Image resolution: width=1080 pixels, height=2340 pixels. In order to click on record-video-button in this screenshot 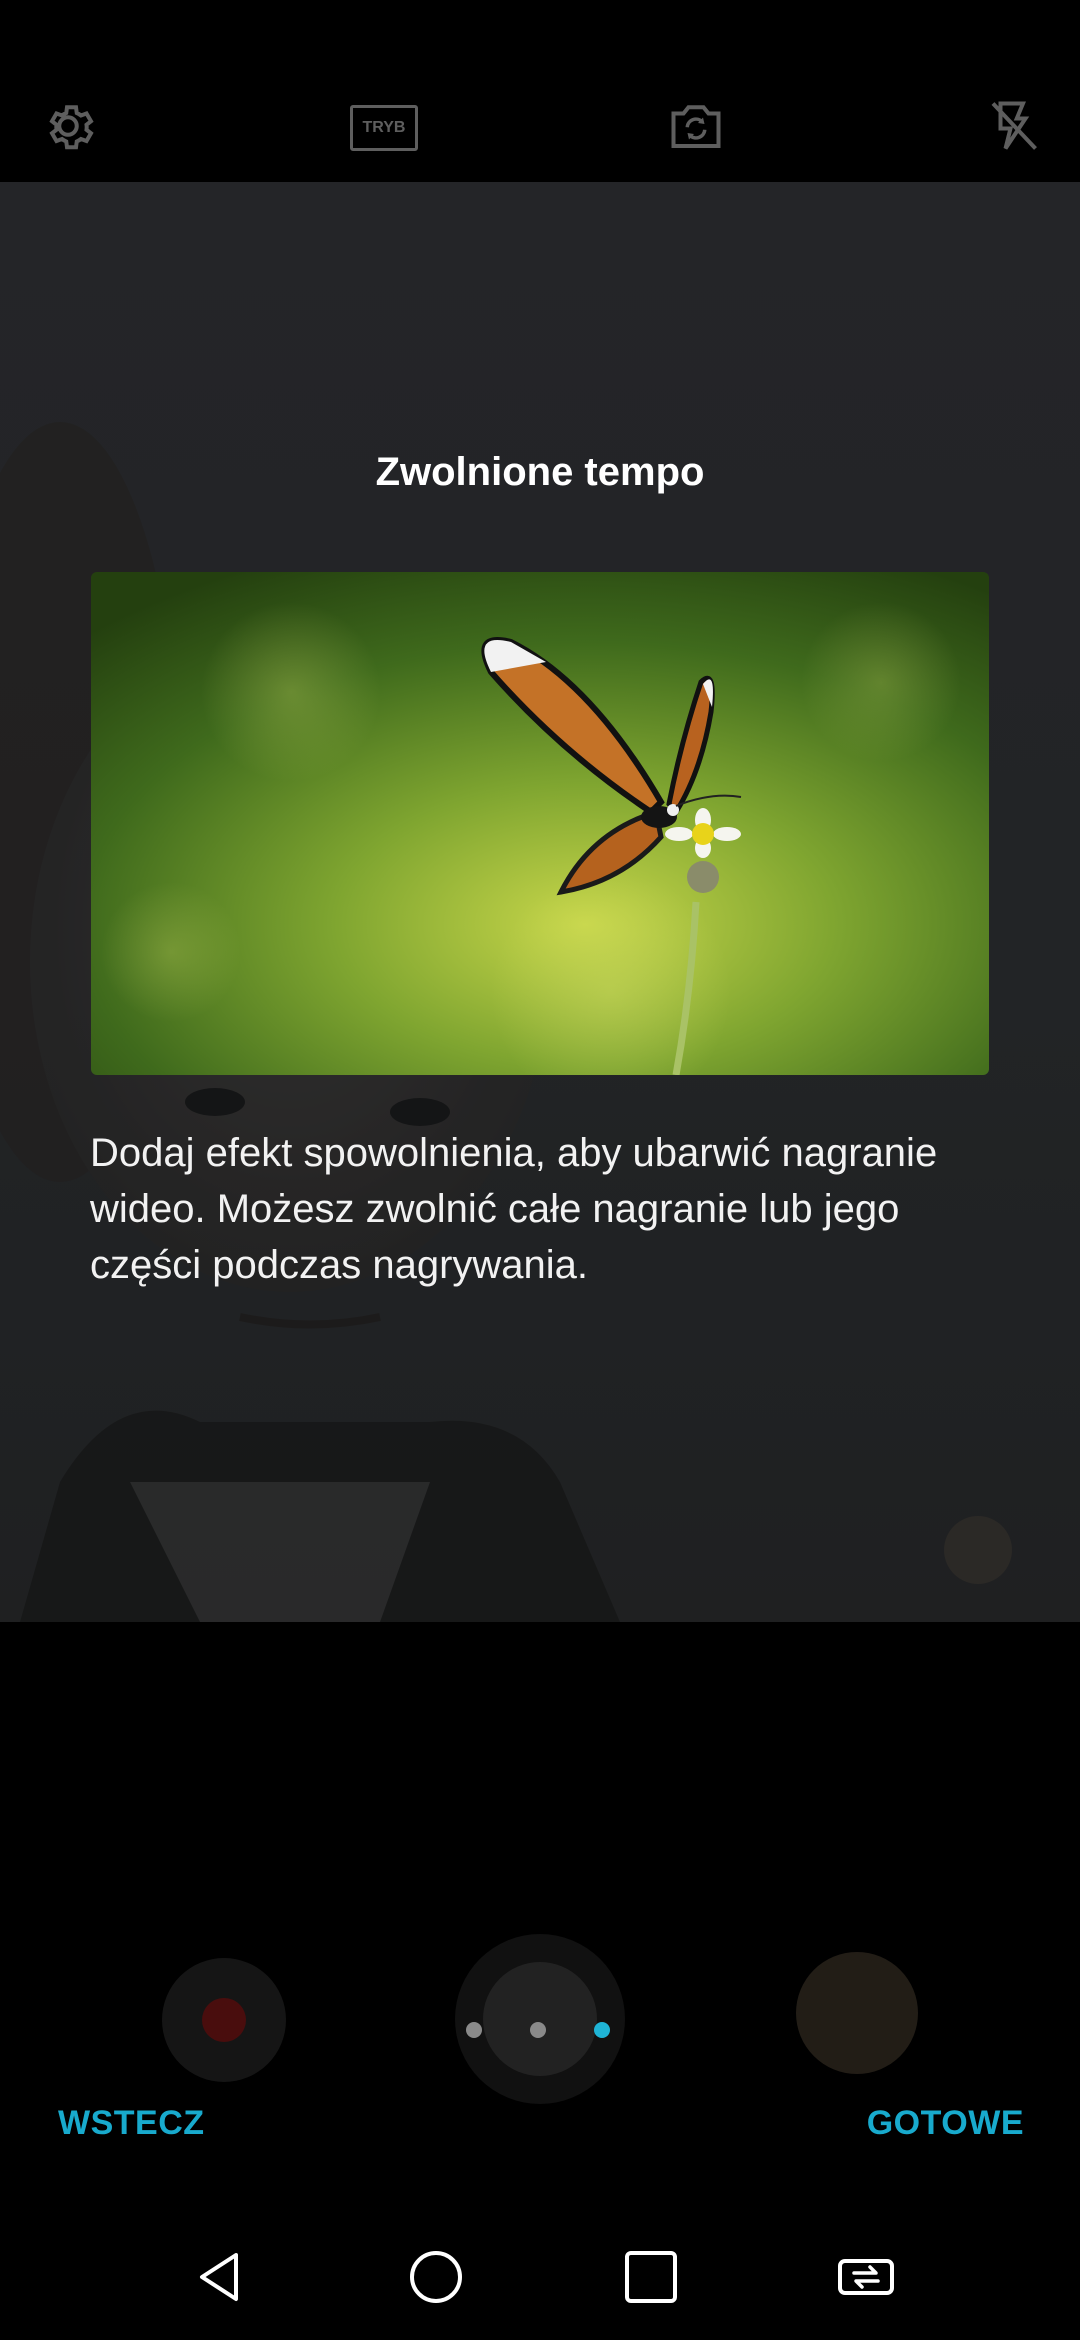, I will do `click(224, 2020)`.